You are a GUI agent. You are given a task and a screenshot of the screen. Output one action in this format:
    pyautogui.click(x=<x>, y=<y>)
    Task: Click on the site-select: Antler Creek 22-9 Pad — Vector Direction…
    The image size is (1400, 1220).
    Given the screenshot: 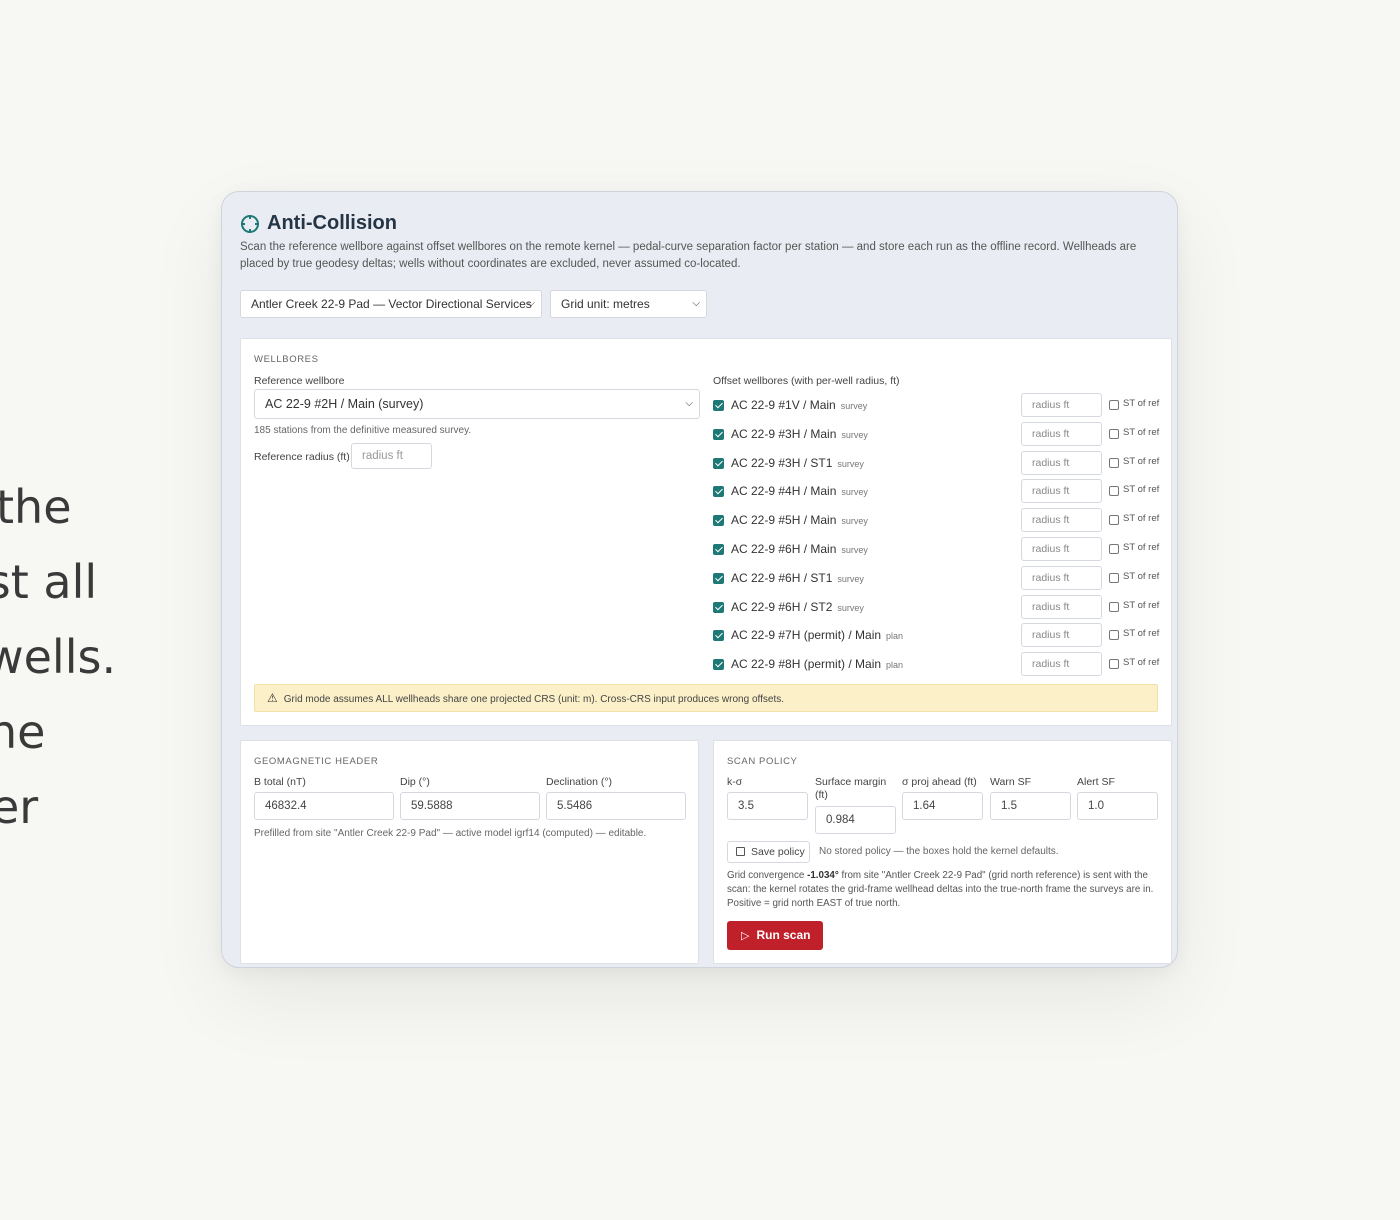 What is the action you would take?
    pyautogui.click(x=391, y=304)
    